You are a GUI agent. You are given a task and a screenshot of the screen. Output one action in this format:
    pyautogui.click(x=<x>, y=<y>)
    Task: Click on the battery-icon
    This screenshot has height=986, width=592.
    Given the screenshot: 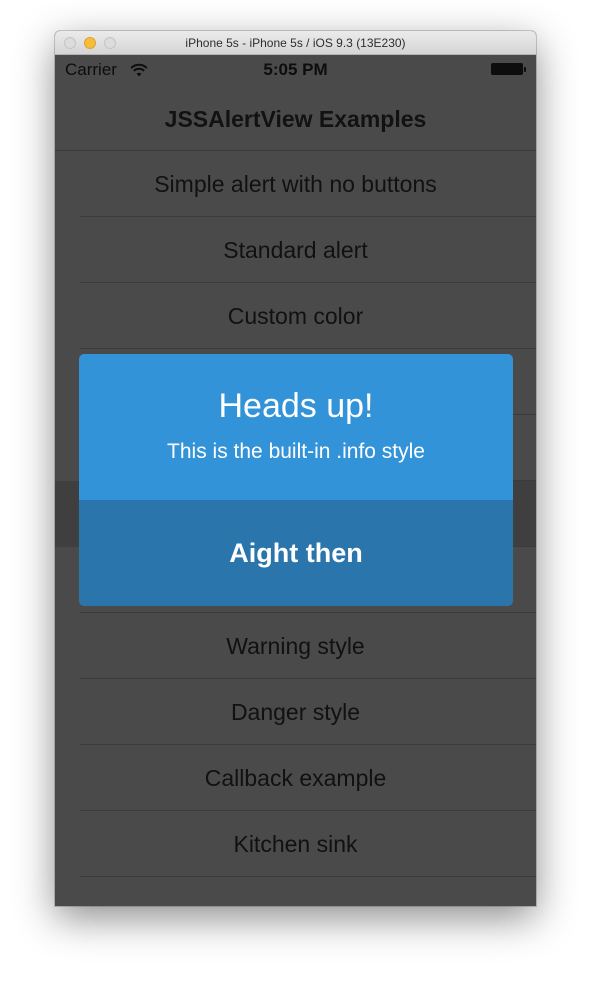 What is the action you would take?
    pyautogui.click(x=508, y=69)
    